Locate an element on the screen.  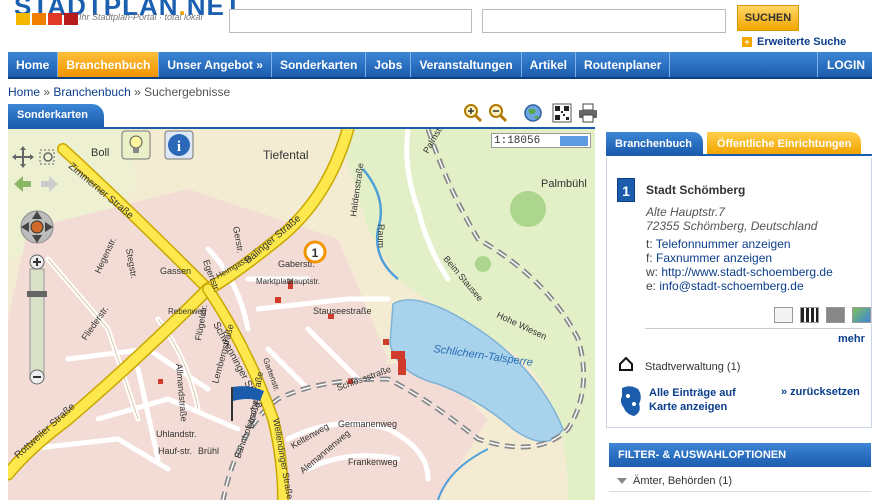
map-label-gassen: Gassen is located at coordinates (175, 271).